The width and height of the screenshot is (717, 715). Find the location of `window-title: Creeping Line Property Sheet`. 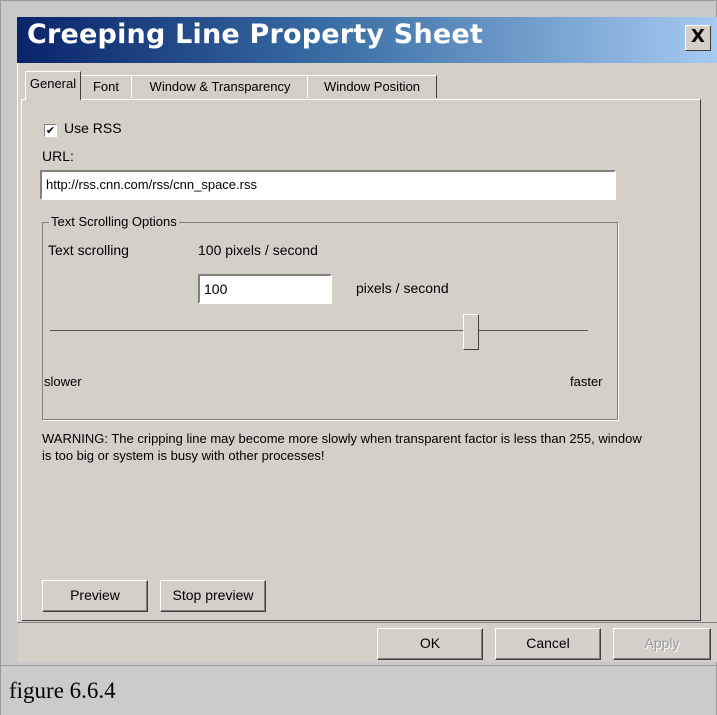

window-title: Creeping Line Property Sheet is located at coordinates (255, 34).